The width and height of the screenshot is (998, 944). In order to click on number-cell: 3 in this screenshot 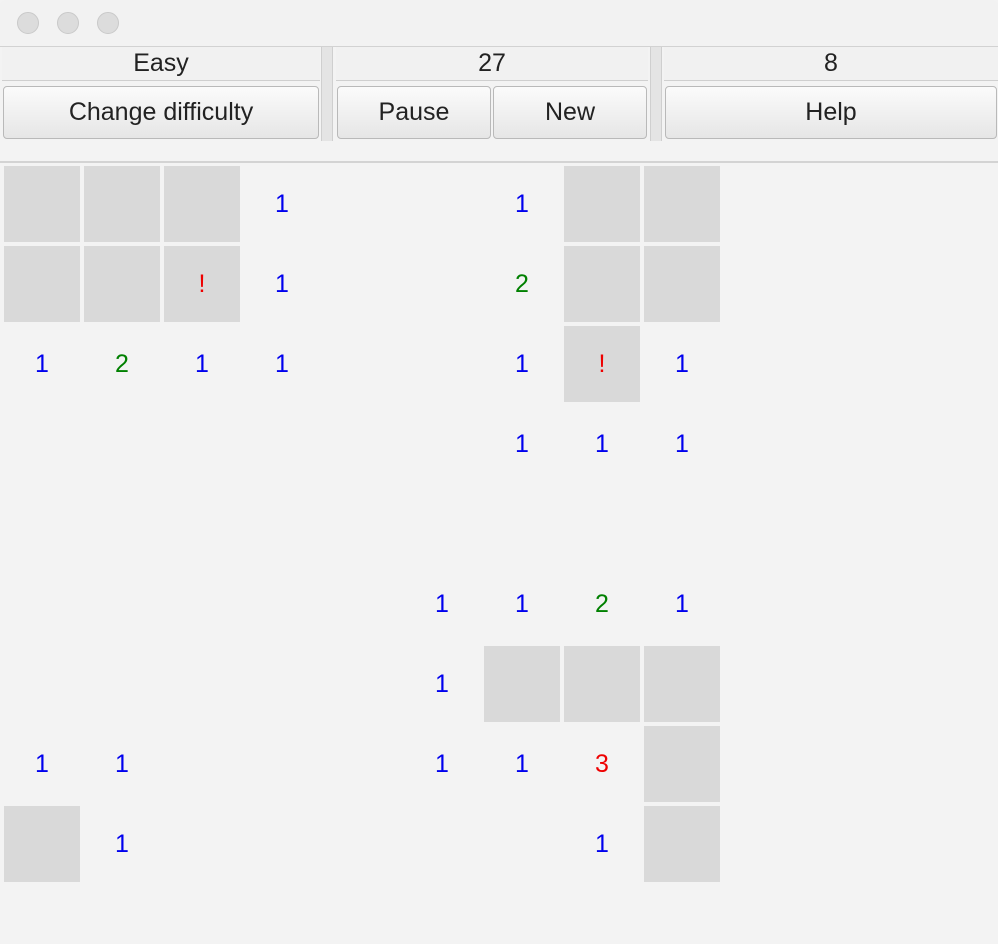, I will do `click(602, 764)`.